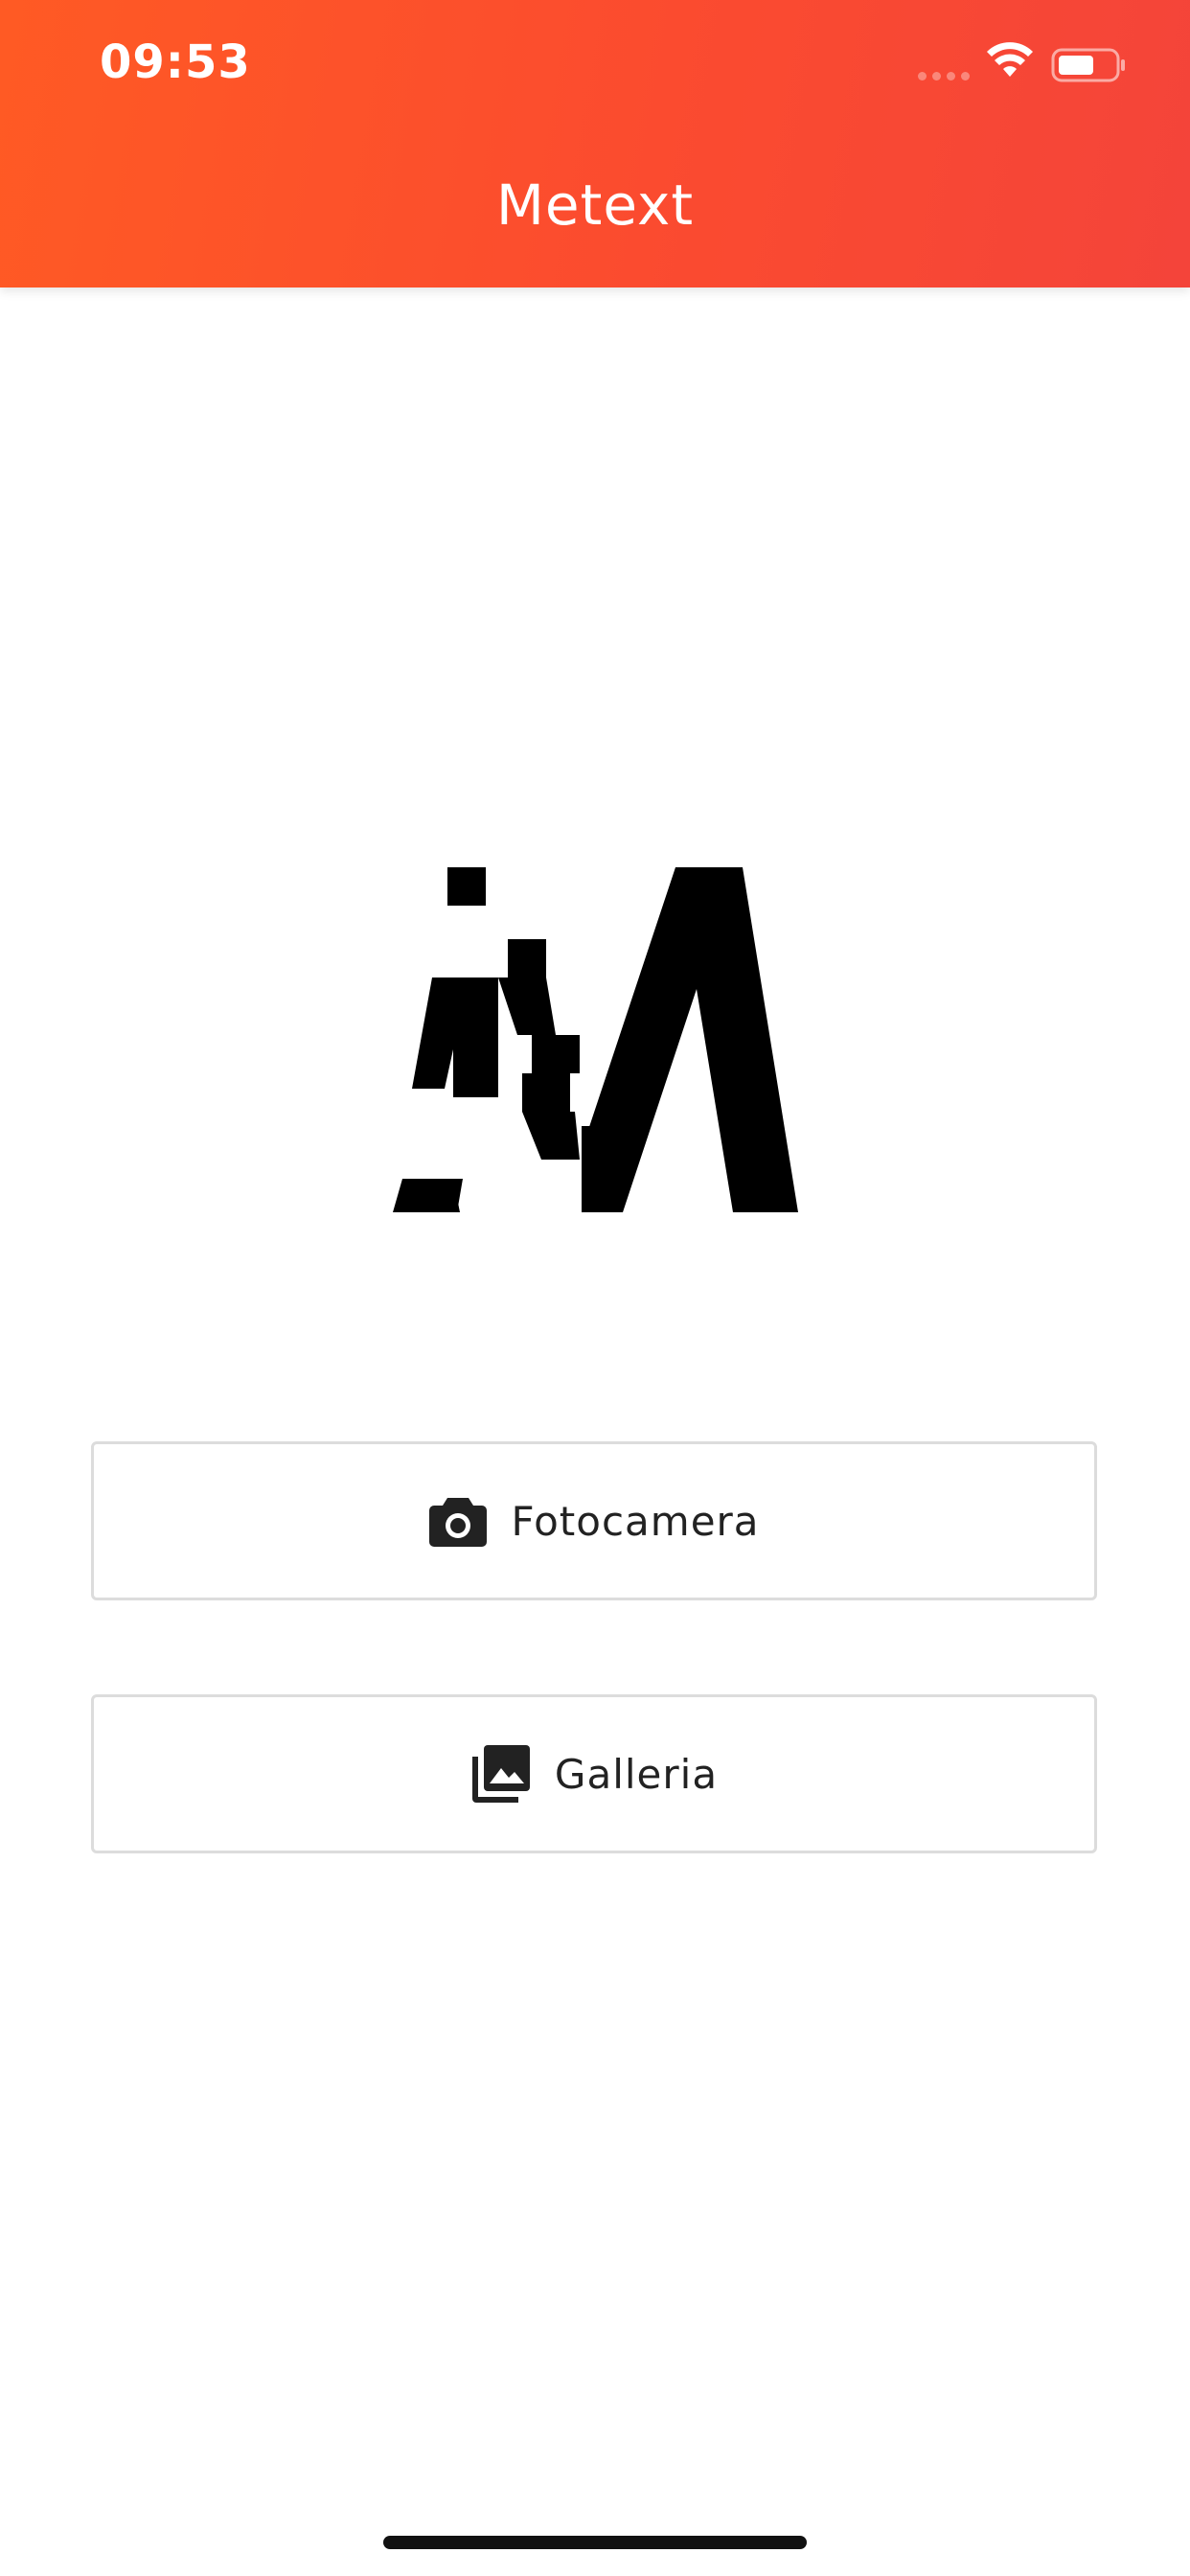  I want to click on camera-button-label: Fotocamera, so click(636, 1521).